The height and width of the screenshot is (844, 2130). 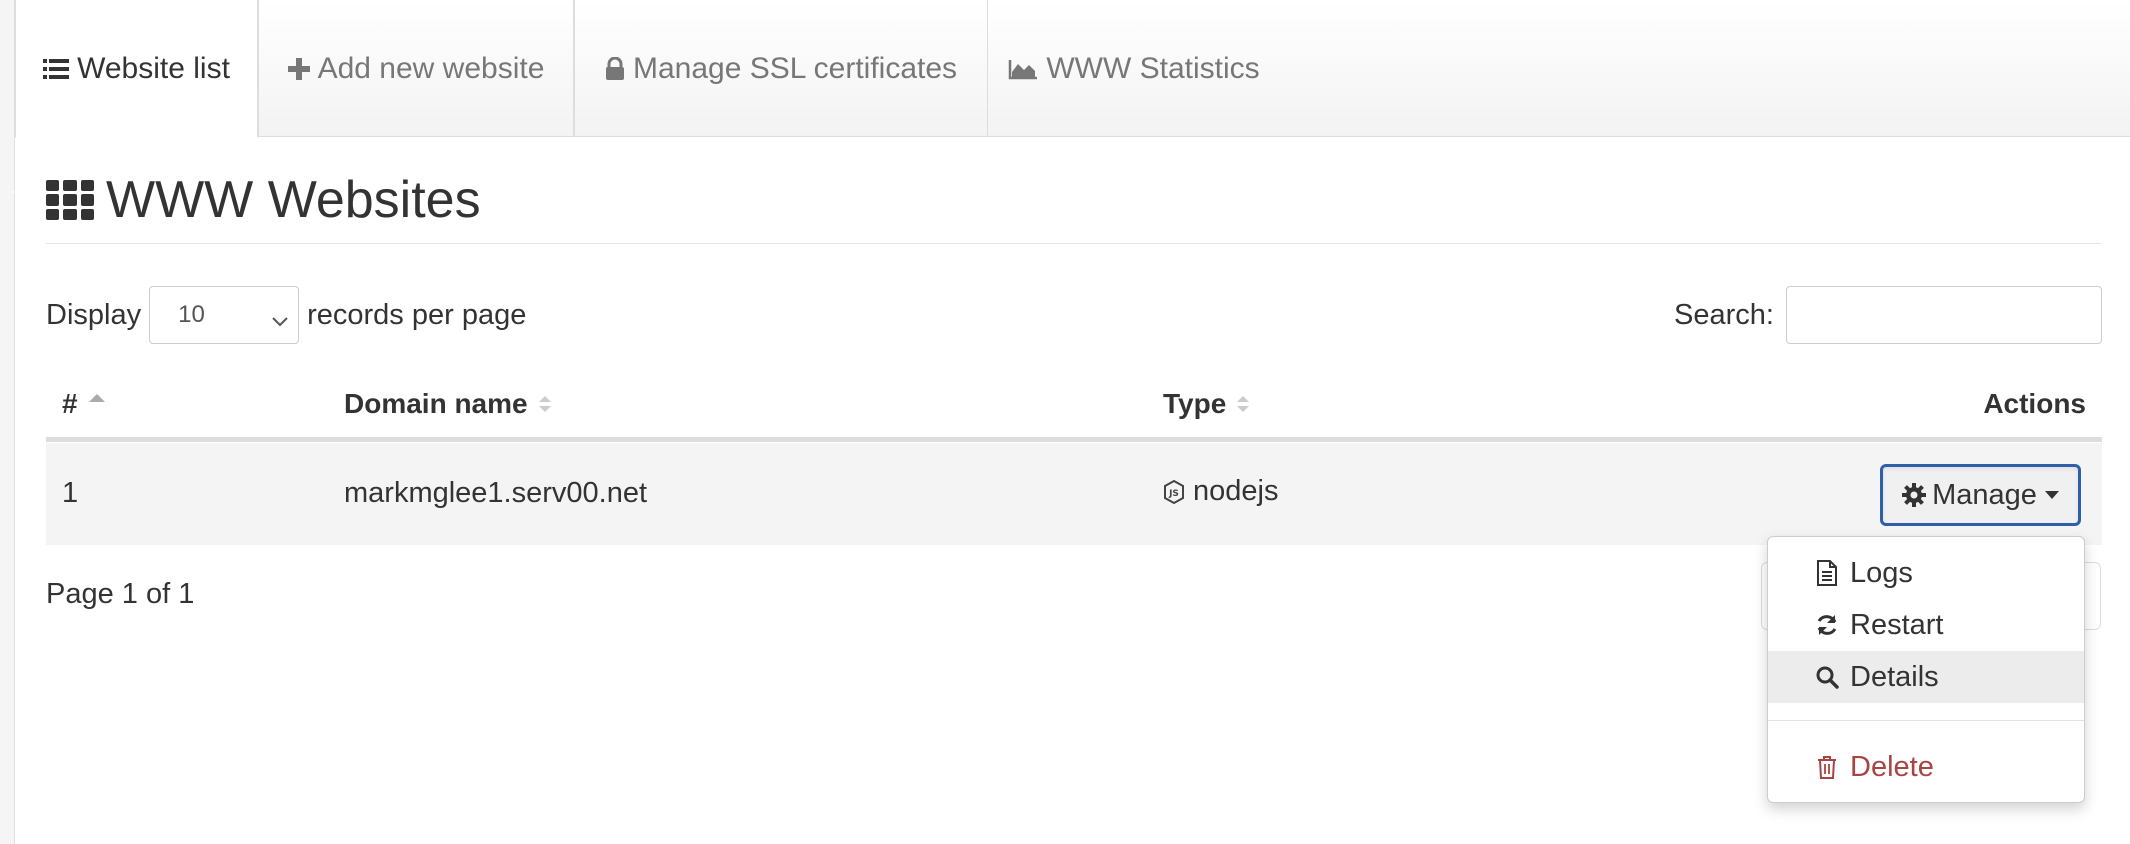 I want to click on area-chart-icon, so click(x=1023, y=69).